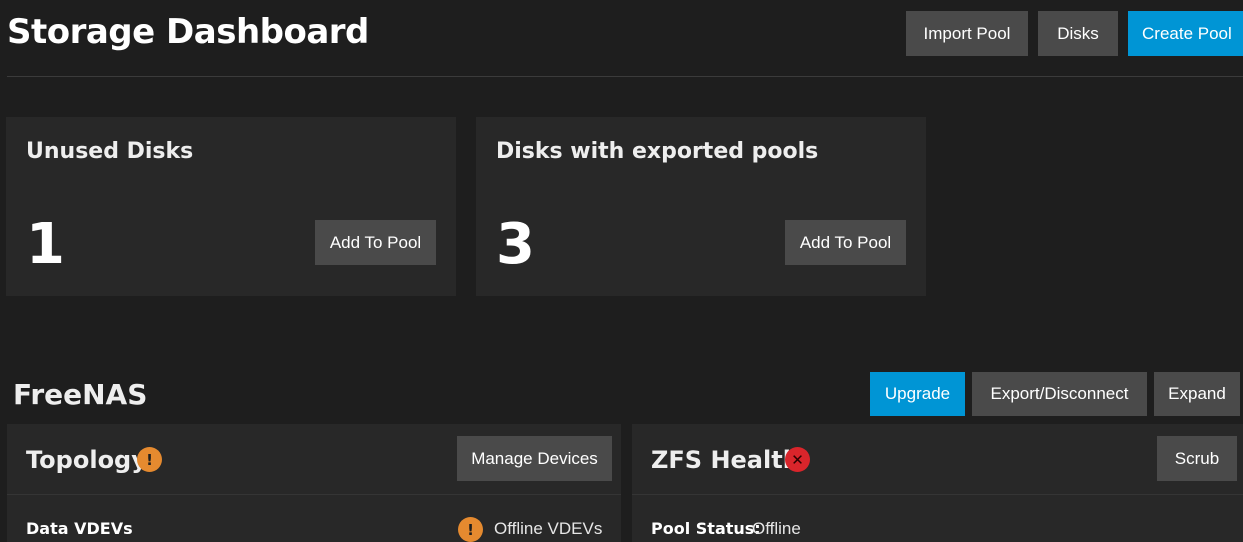  Describe the element at coordinates (797, 459) in the screenshot. I see `error-icon: ✕` at that location.